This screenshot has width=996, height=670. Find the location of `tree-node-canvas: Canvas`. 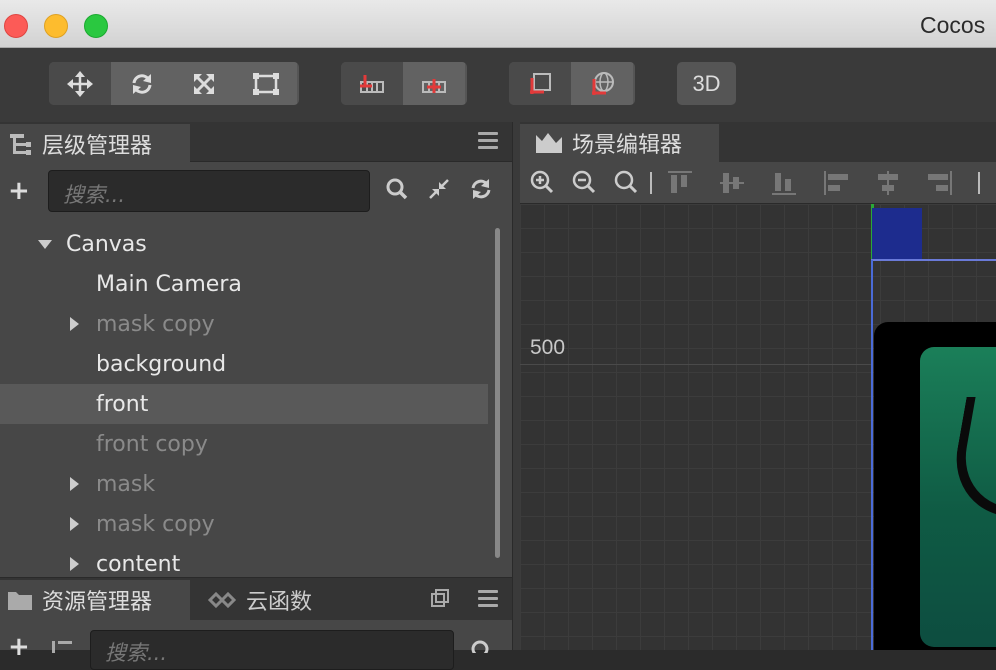

tree-node-canvas: Canvas is located at coordinates (244, 244).